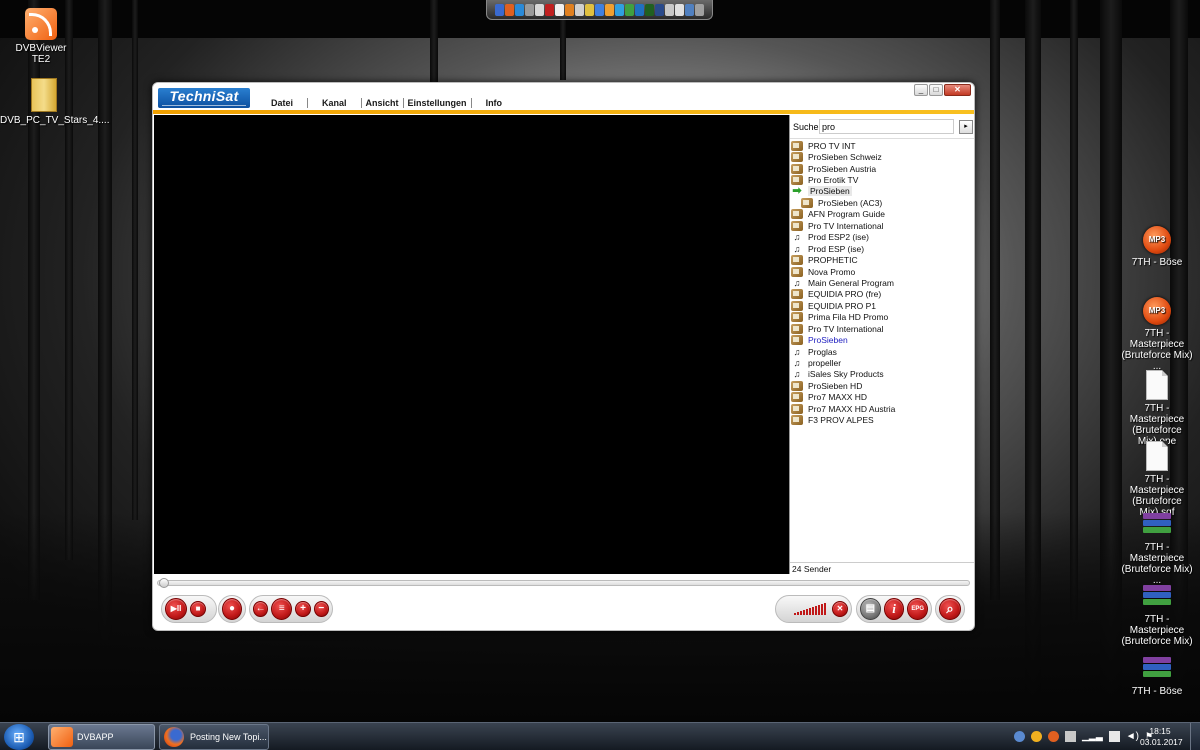 The image size is (1200, 750). I want to click on channel-list-item: F3 PROV ALPES, so click(882, 420).